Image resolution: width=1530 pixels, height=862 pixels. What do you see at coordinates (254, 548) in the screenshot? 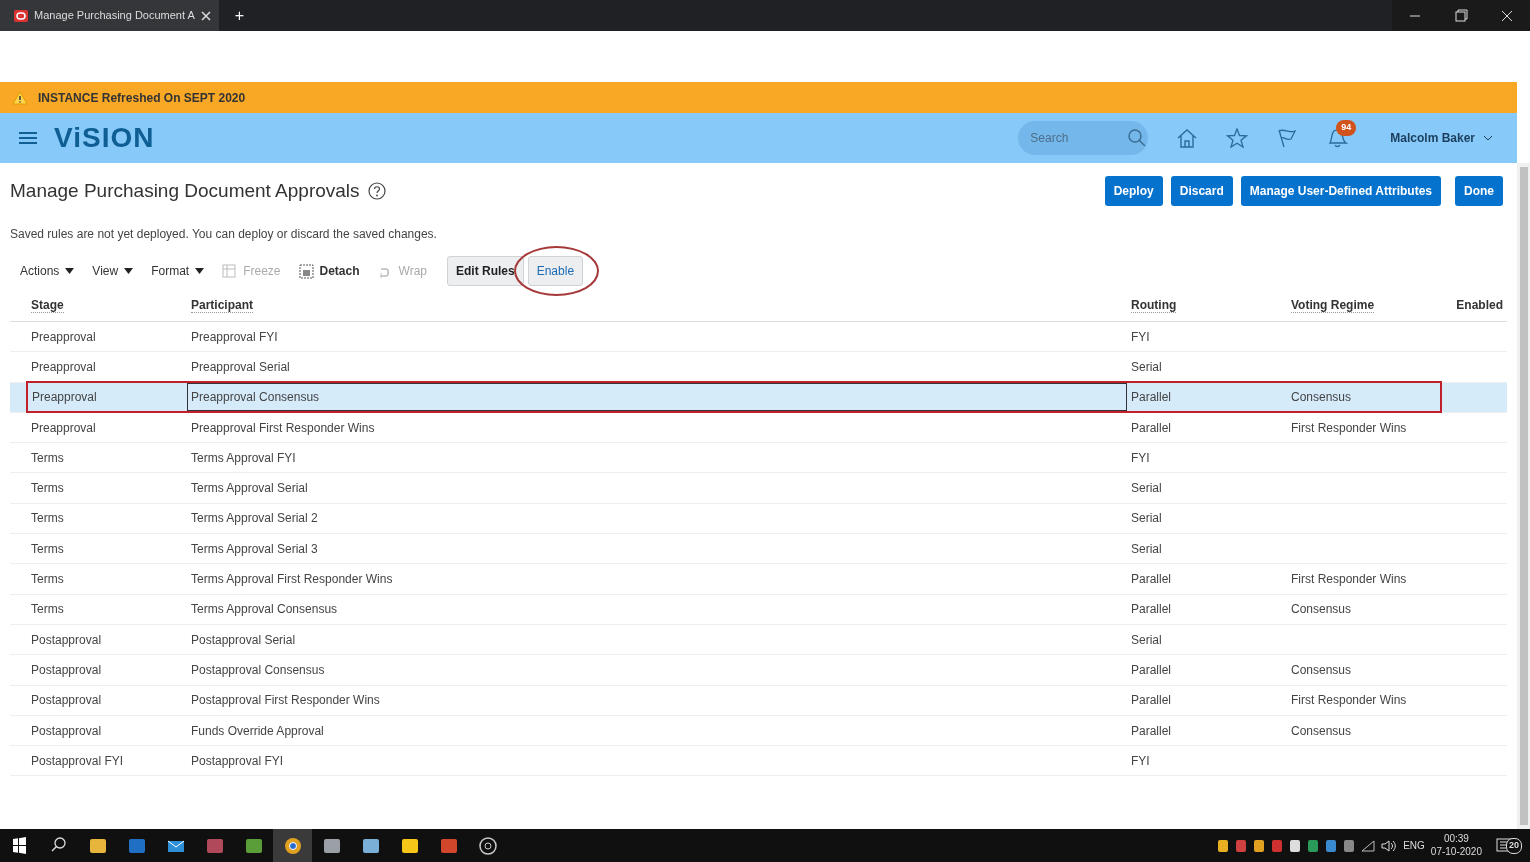
I see `table-cell: Terms Approval Serial 3` at bounding box center [254, 548].